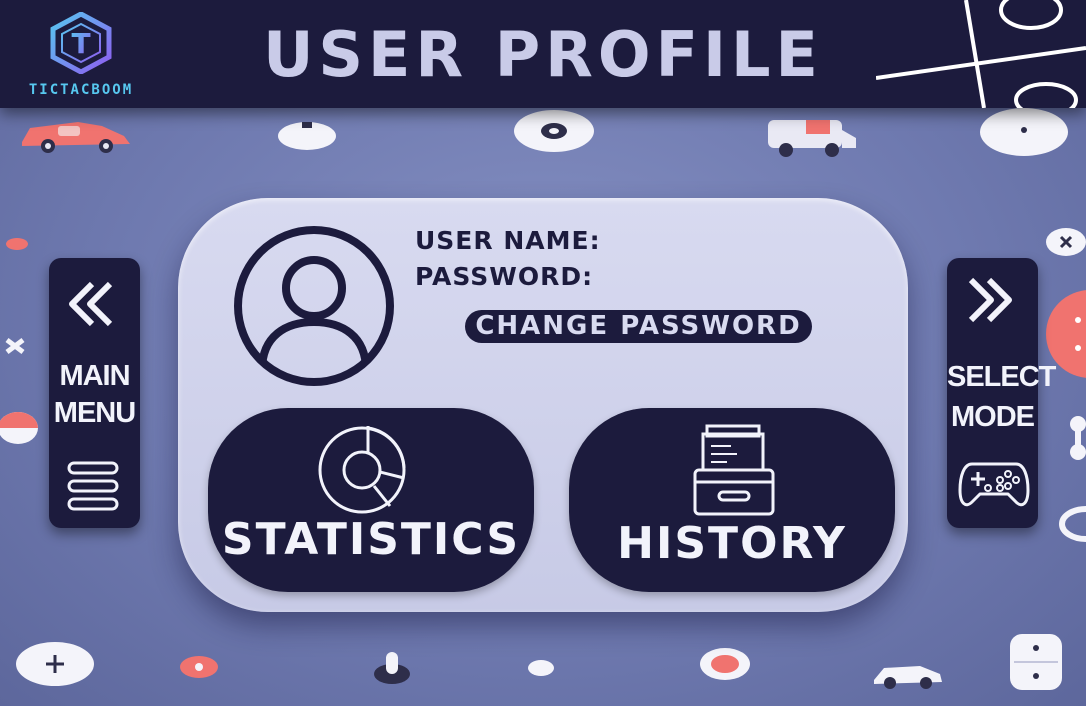  What do you see at coordinates (19, 428) in the screenshot?
I see `toy-half-ball-icon` at bounding box center [19, 428].